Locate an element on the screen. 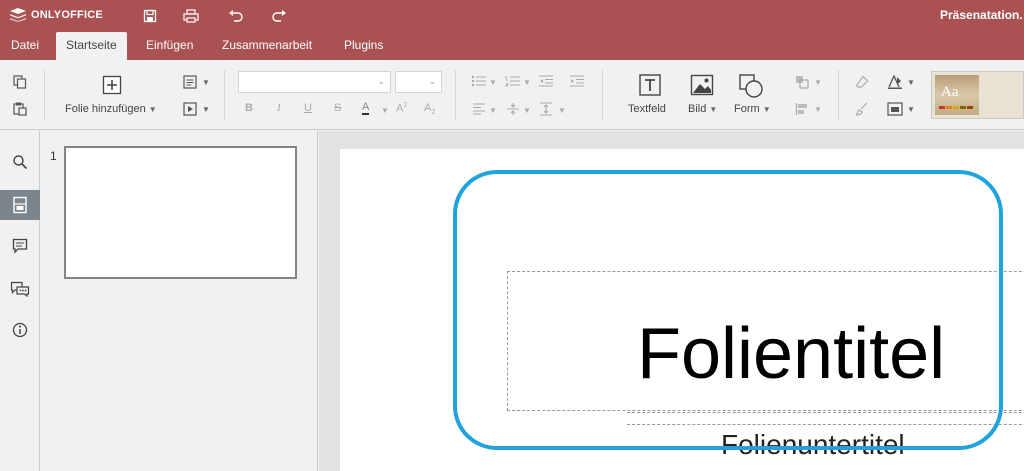 The height and width of the screenshot is (471, 1024). undo-icon is located at coordinates (236, 16).